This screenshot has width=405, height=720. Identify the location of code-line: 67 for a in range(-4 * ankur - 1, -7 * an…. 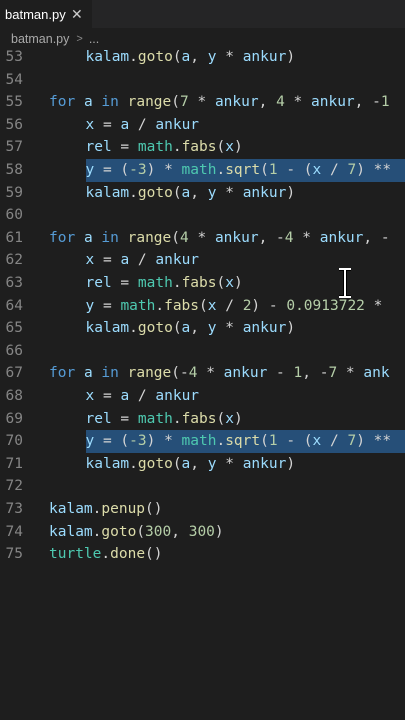
(202, 373).